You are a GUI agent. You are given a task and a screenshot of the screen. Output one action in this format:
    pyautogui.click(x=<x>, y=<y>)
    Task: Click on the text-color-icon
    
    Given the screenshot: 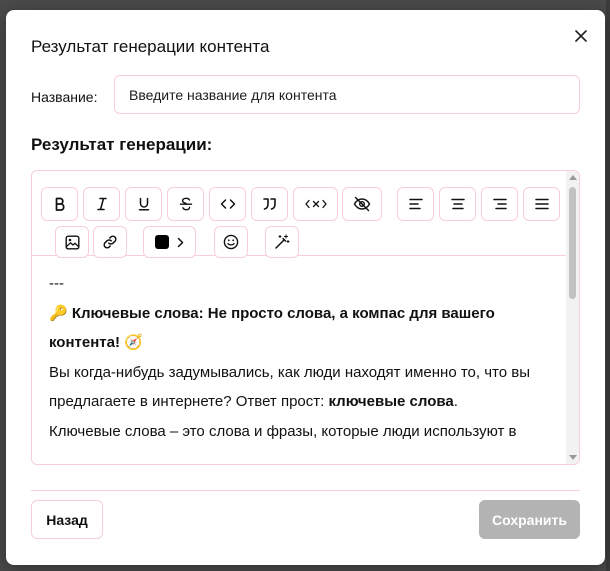 What is the action you would take?
    pyautogui.click(x=162, y=242)
    